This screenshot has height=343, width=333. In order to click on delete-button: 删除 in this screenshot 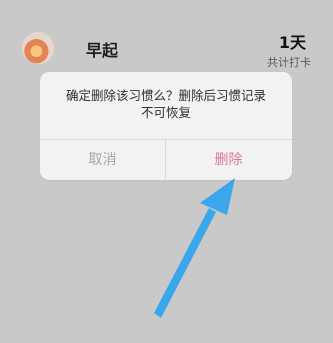, I will do `click(228, 160)`.